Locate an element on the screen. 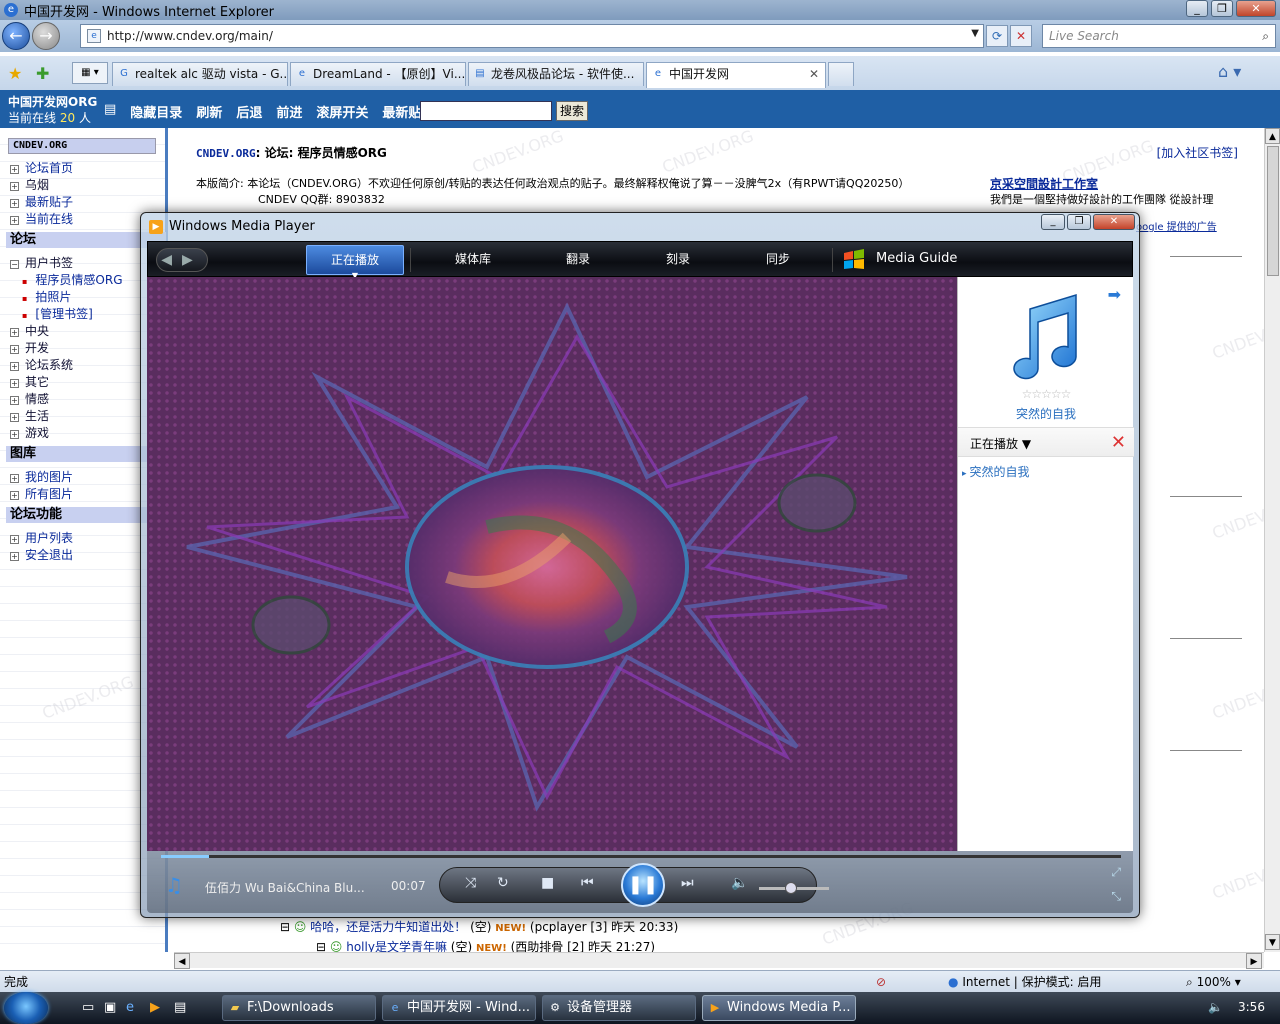 This screenshot has width=1280, height=1024. clear-list-icon: ✕ is located at coordinates (1118, 442).